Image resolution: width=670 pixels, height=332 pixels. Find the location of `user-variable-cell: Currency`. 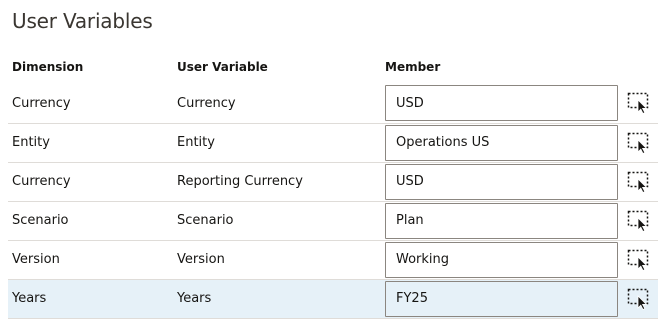

user-variable-cell: Currency is located at coordinates (206, 103).